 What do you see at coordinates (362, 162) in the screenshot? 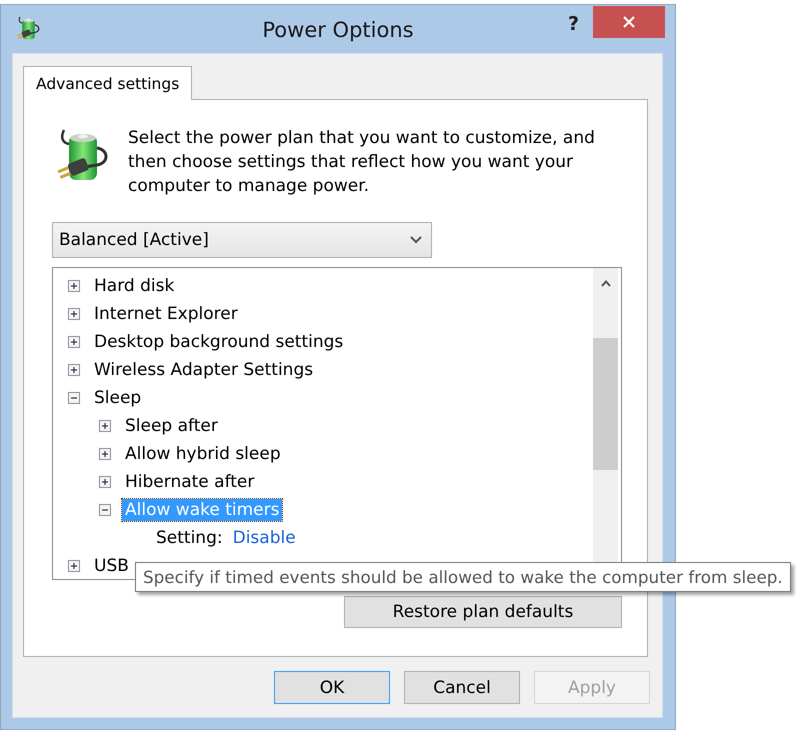
I see `intro-text: Select the power plan that you want to customize, and then choose settings that reflect how you want your computer to manage power.` at bounding box center [362, 162].